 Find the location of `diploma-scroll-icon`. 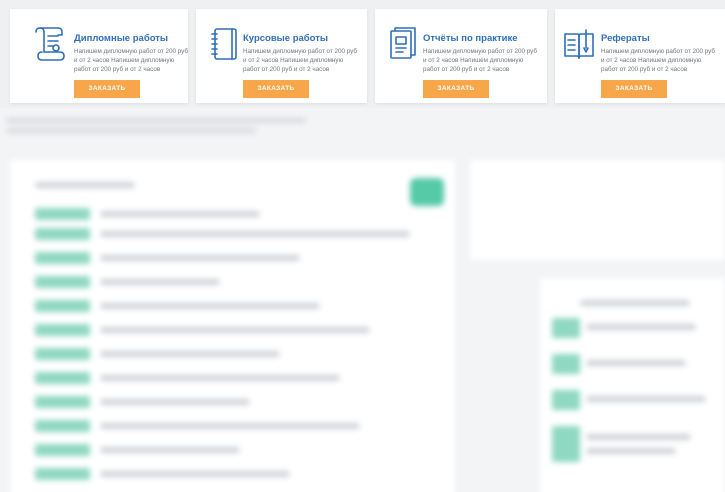

diploma-scroll-icon is located at coordinates (49, 44).